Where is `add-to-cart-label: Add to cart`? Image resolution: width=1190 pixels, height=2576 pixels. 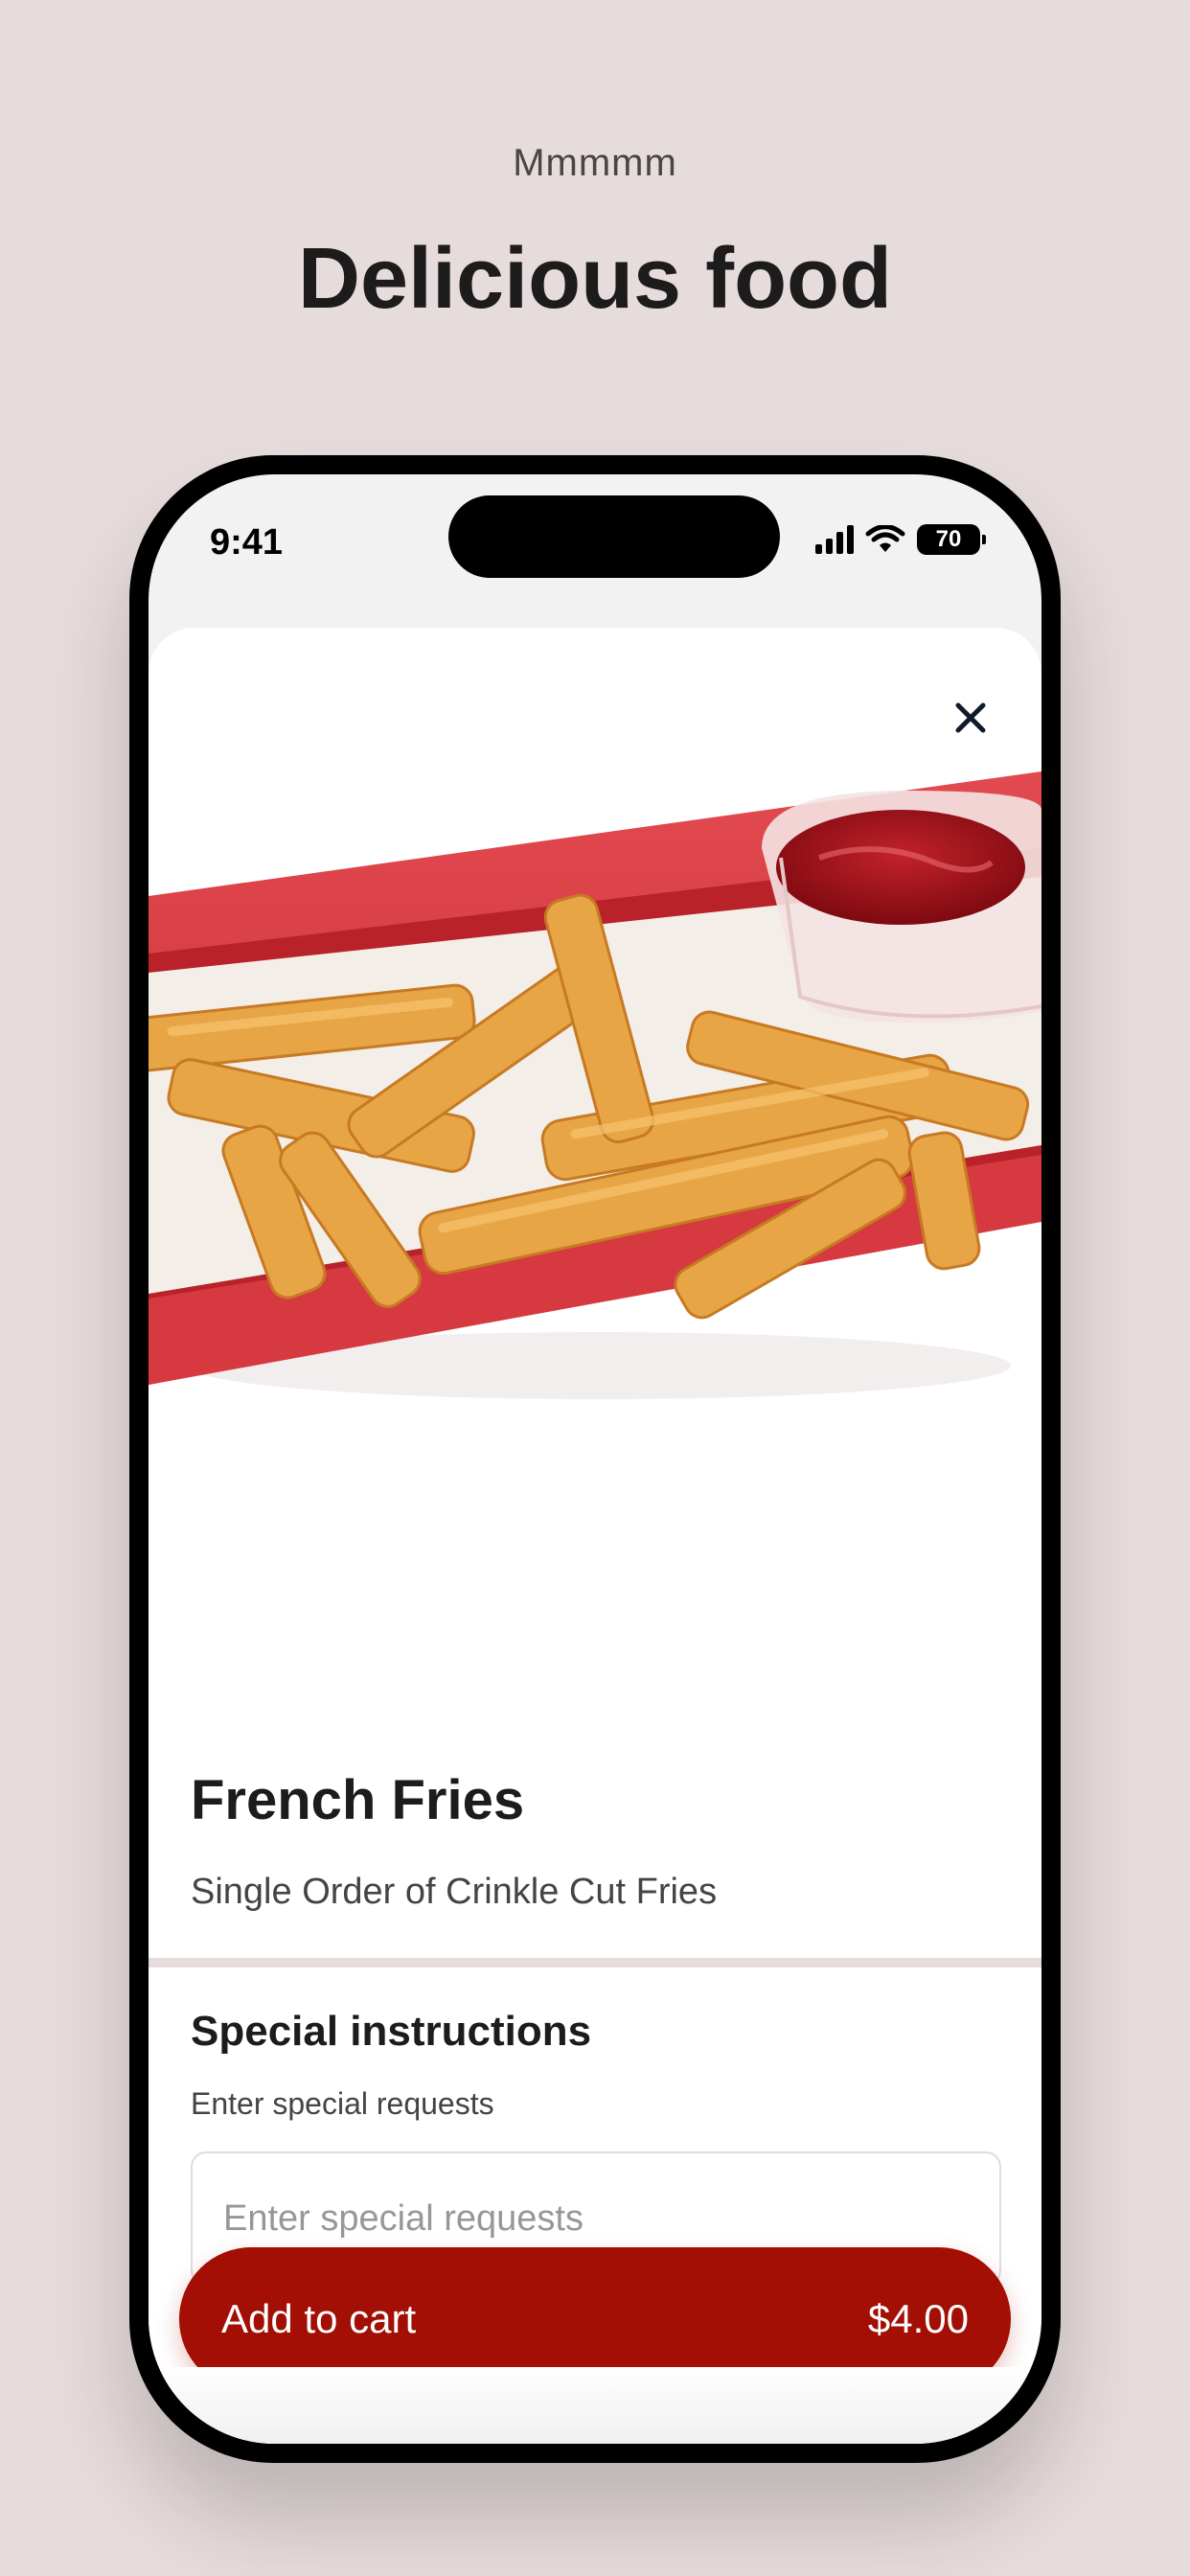
add-to-cart-label: Add to cart is located at coordinates (319, 2318).